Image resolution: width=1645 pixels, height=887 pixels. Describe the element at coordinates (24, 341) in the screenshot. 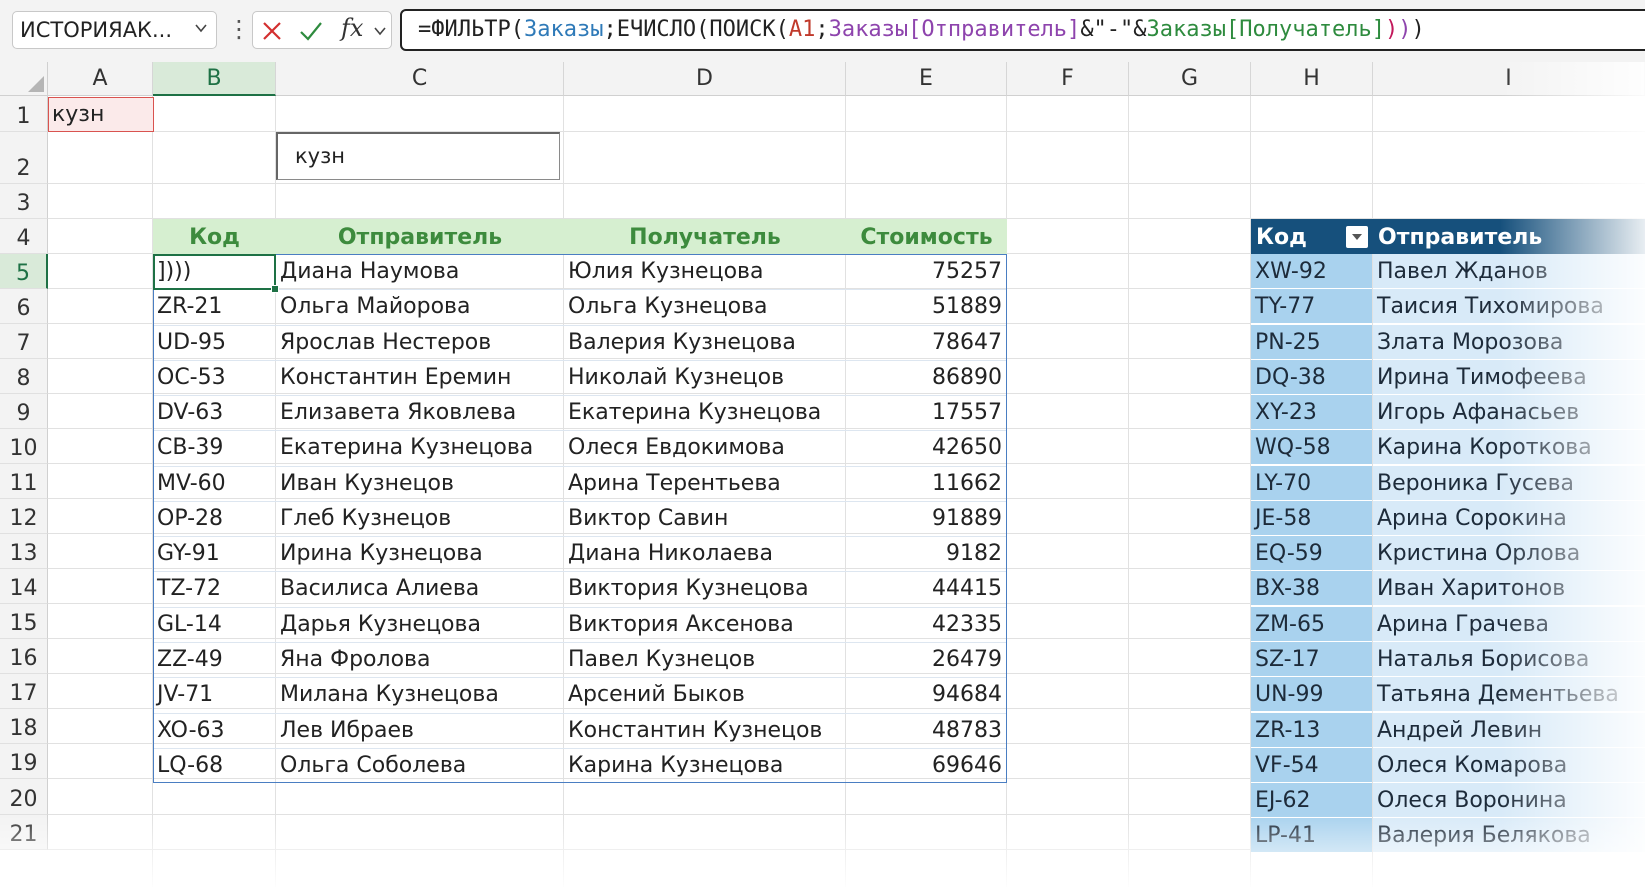

I see `row-header-7: 7` at that location.